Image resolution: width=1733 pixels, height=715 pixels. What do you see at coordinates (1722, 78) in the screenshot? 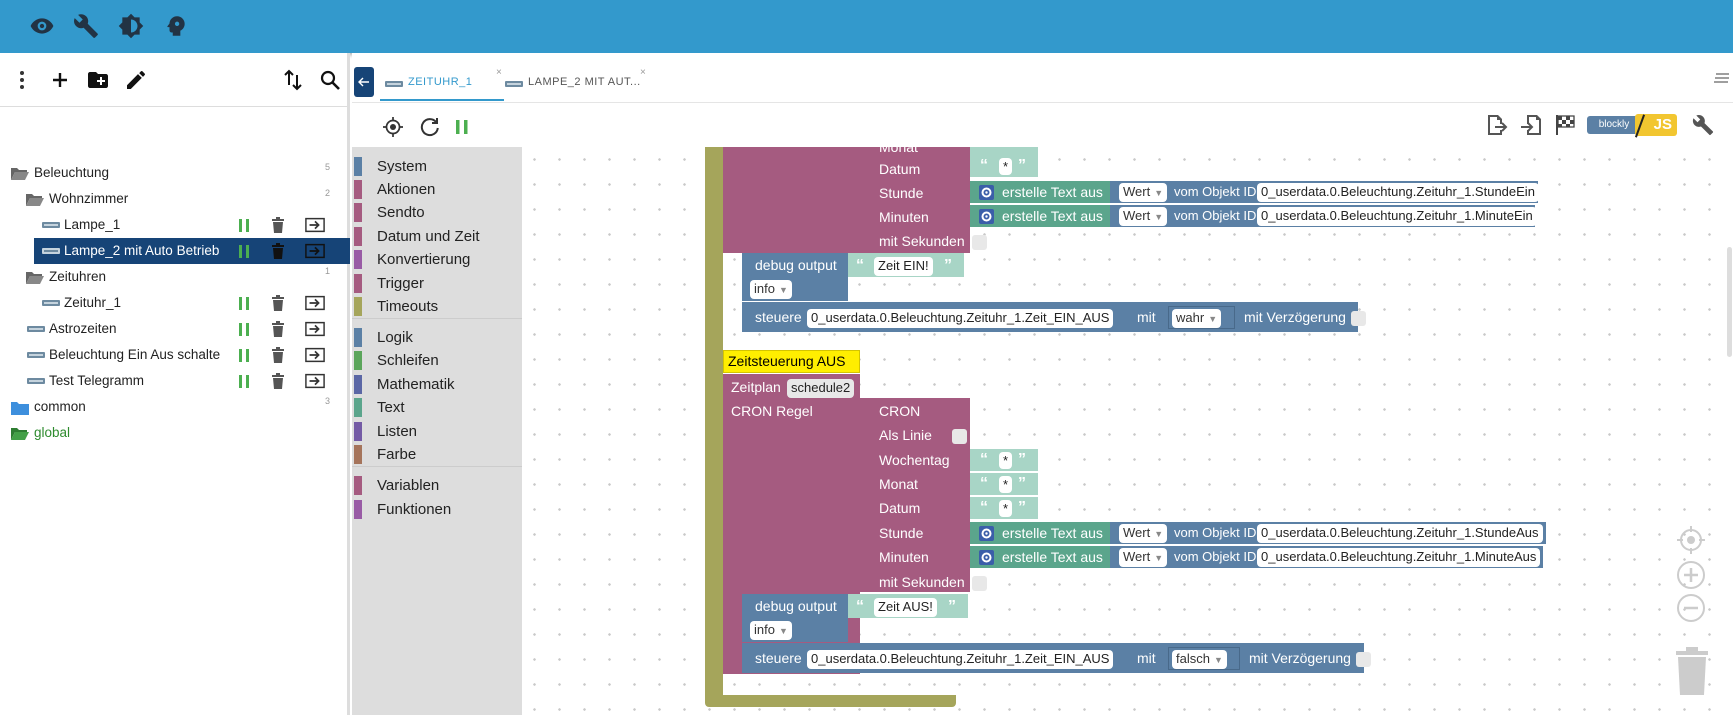
I see `menu-lines-icon` at bounding box center [1722, 78].